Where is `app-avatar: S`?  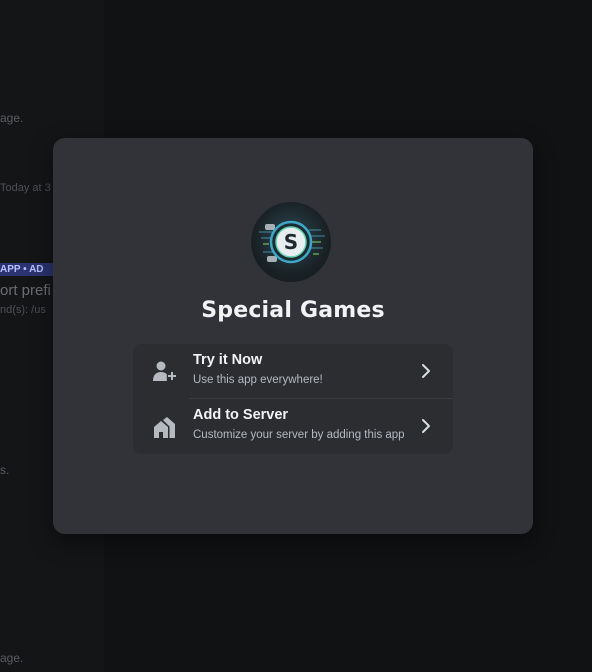 app-avatar: S is located at coordinates (291, 242).